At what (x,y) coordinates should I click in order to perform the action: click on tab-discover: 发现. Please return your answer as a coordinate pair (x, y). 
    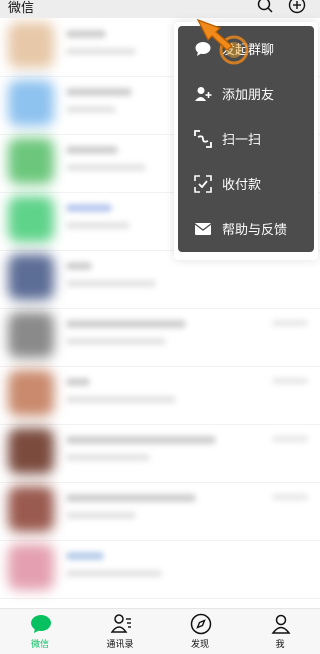
    Looking at the image, I should click on (200, 631).